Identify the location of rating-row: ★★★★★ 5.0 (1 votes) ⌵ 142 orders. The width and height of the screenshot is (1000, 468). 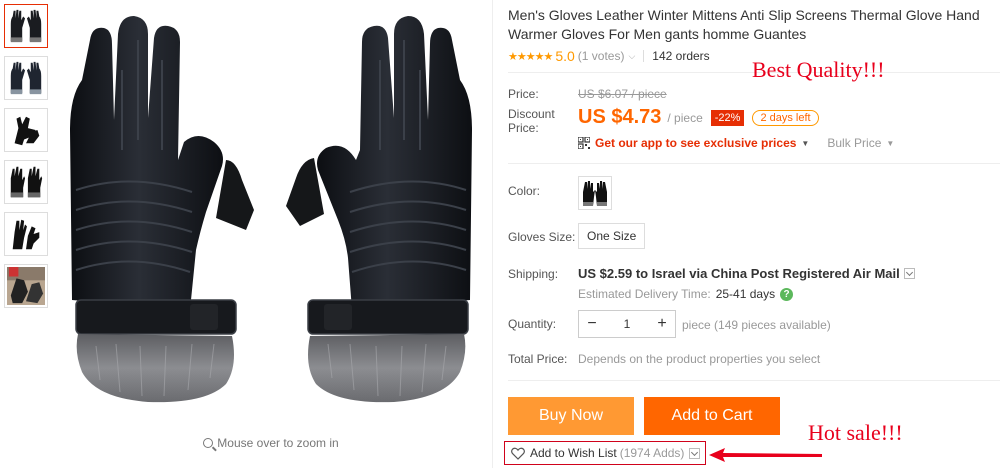
(609, 56).